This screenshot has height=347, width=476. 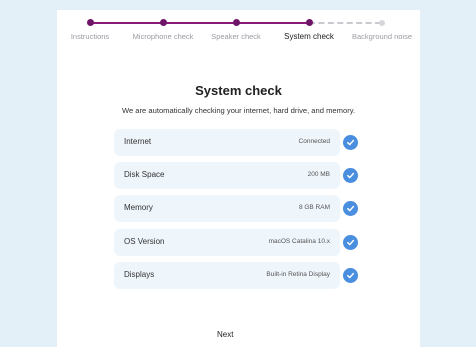 What do you see at coordinates (314, 141) in the screenshot?
I see `check-value: Connected` at bounding box center [314, 141].